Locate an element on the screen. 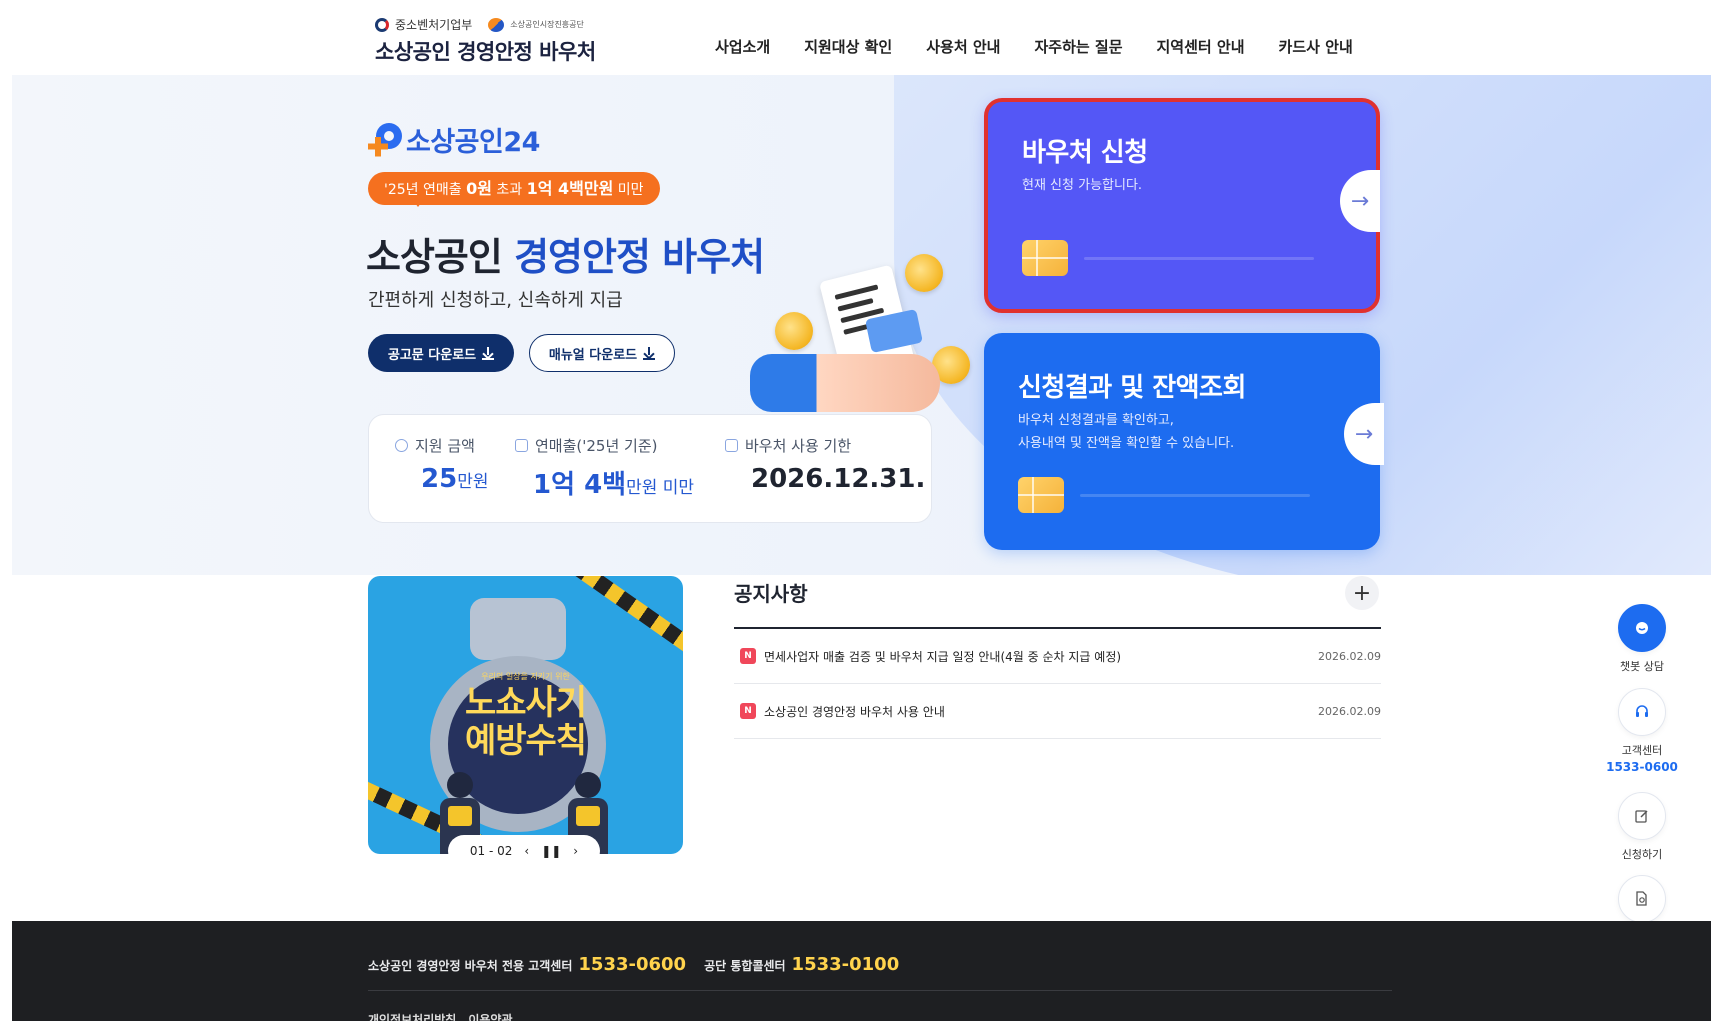 The width and height of the screenshot is (1711, 1021). chat-bubble-icon is located at coordinates (1642, 628).